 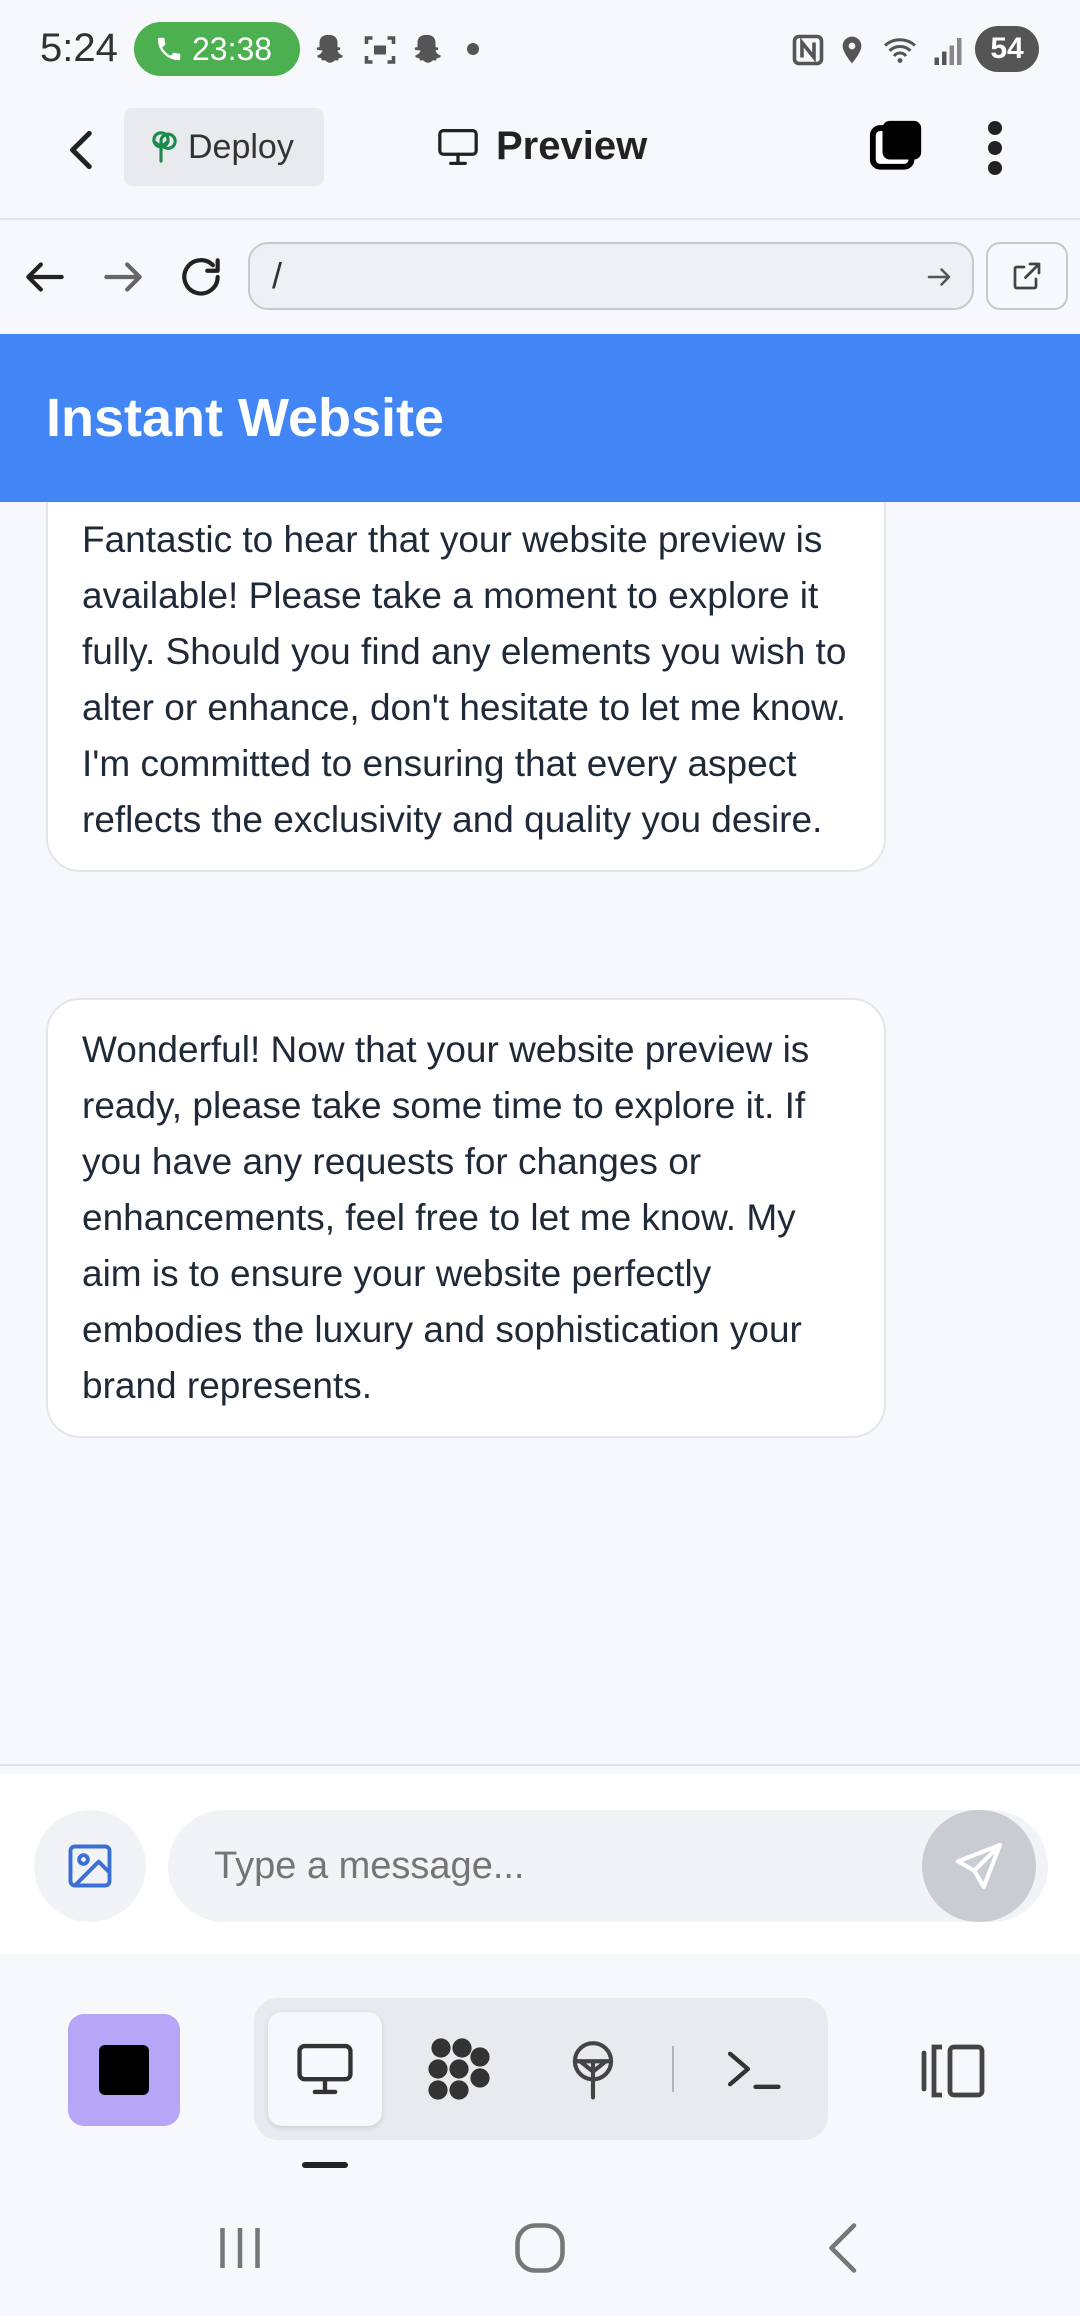 I want to click on browser-bar: /, so click(x=540, y=277).